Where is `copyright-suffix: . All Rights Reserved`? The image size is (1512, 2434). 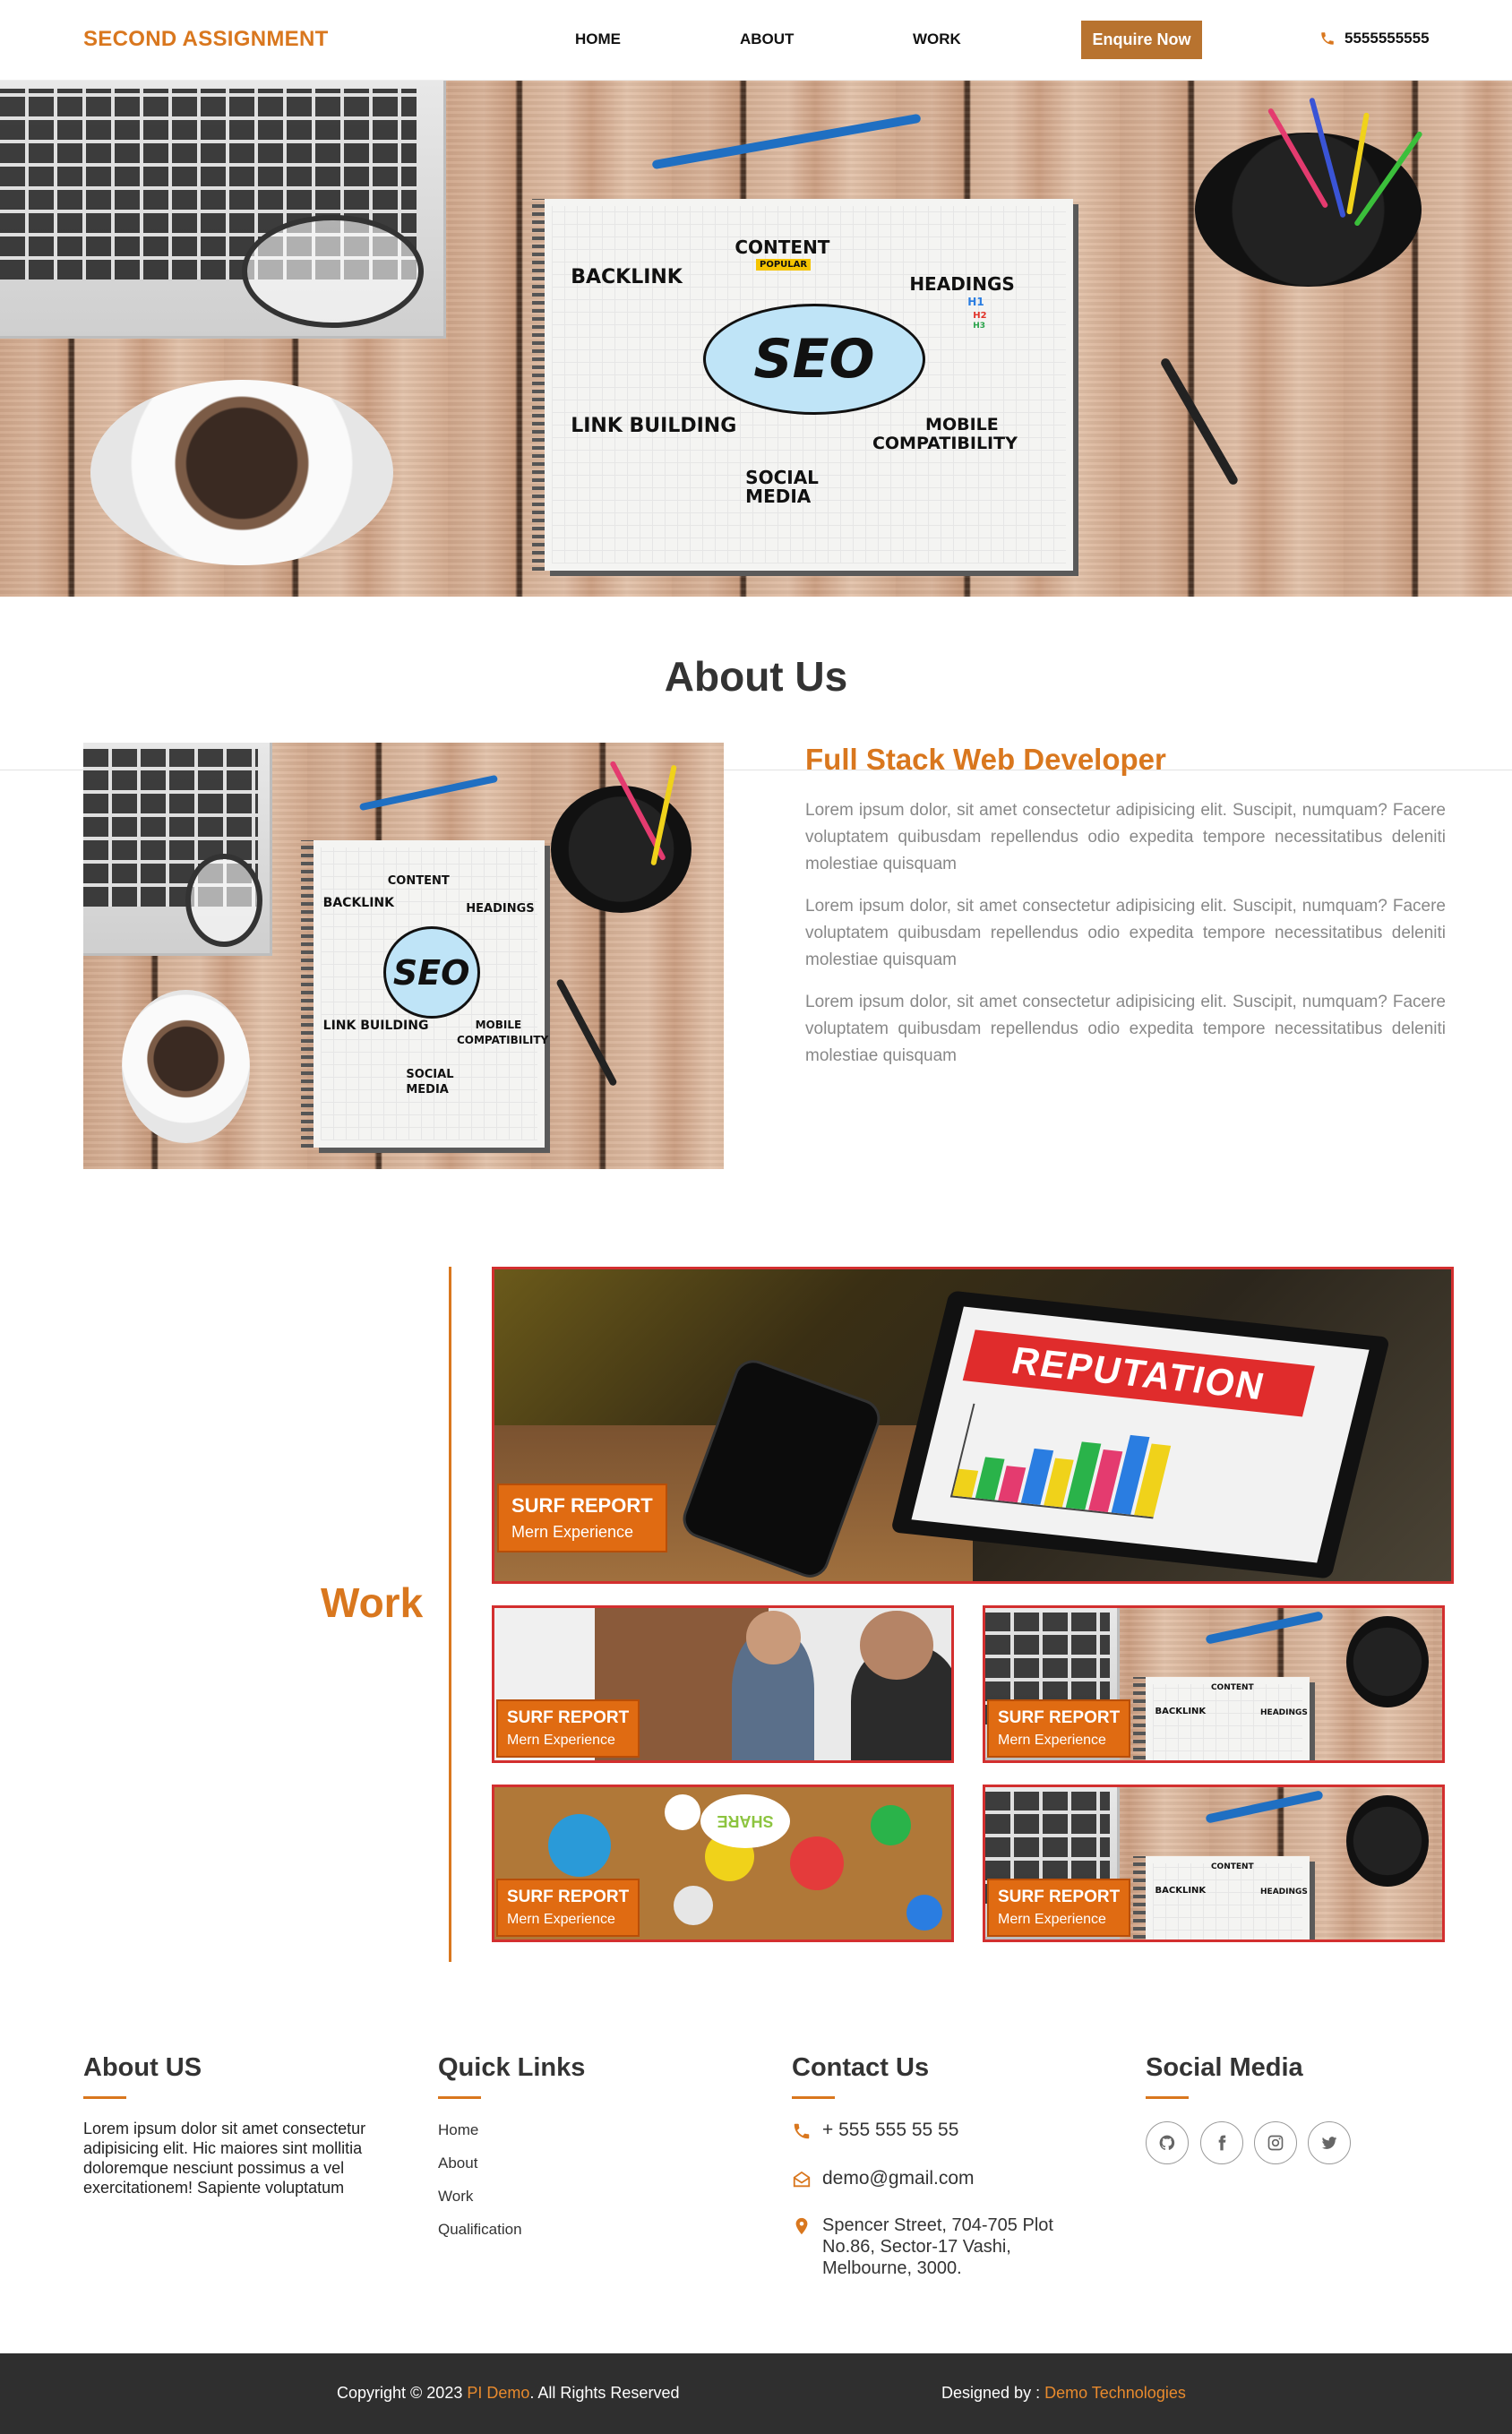 copyright-suffix: . All Rights Reserved is located at coordinates (604, 2393).